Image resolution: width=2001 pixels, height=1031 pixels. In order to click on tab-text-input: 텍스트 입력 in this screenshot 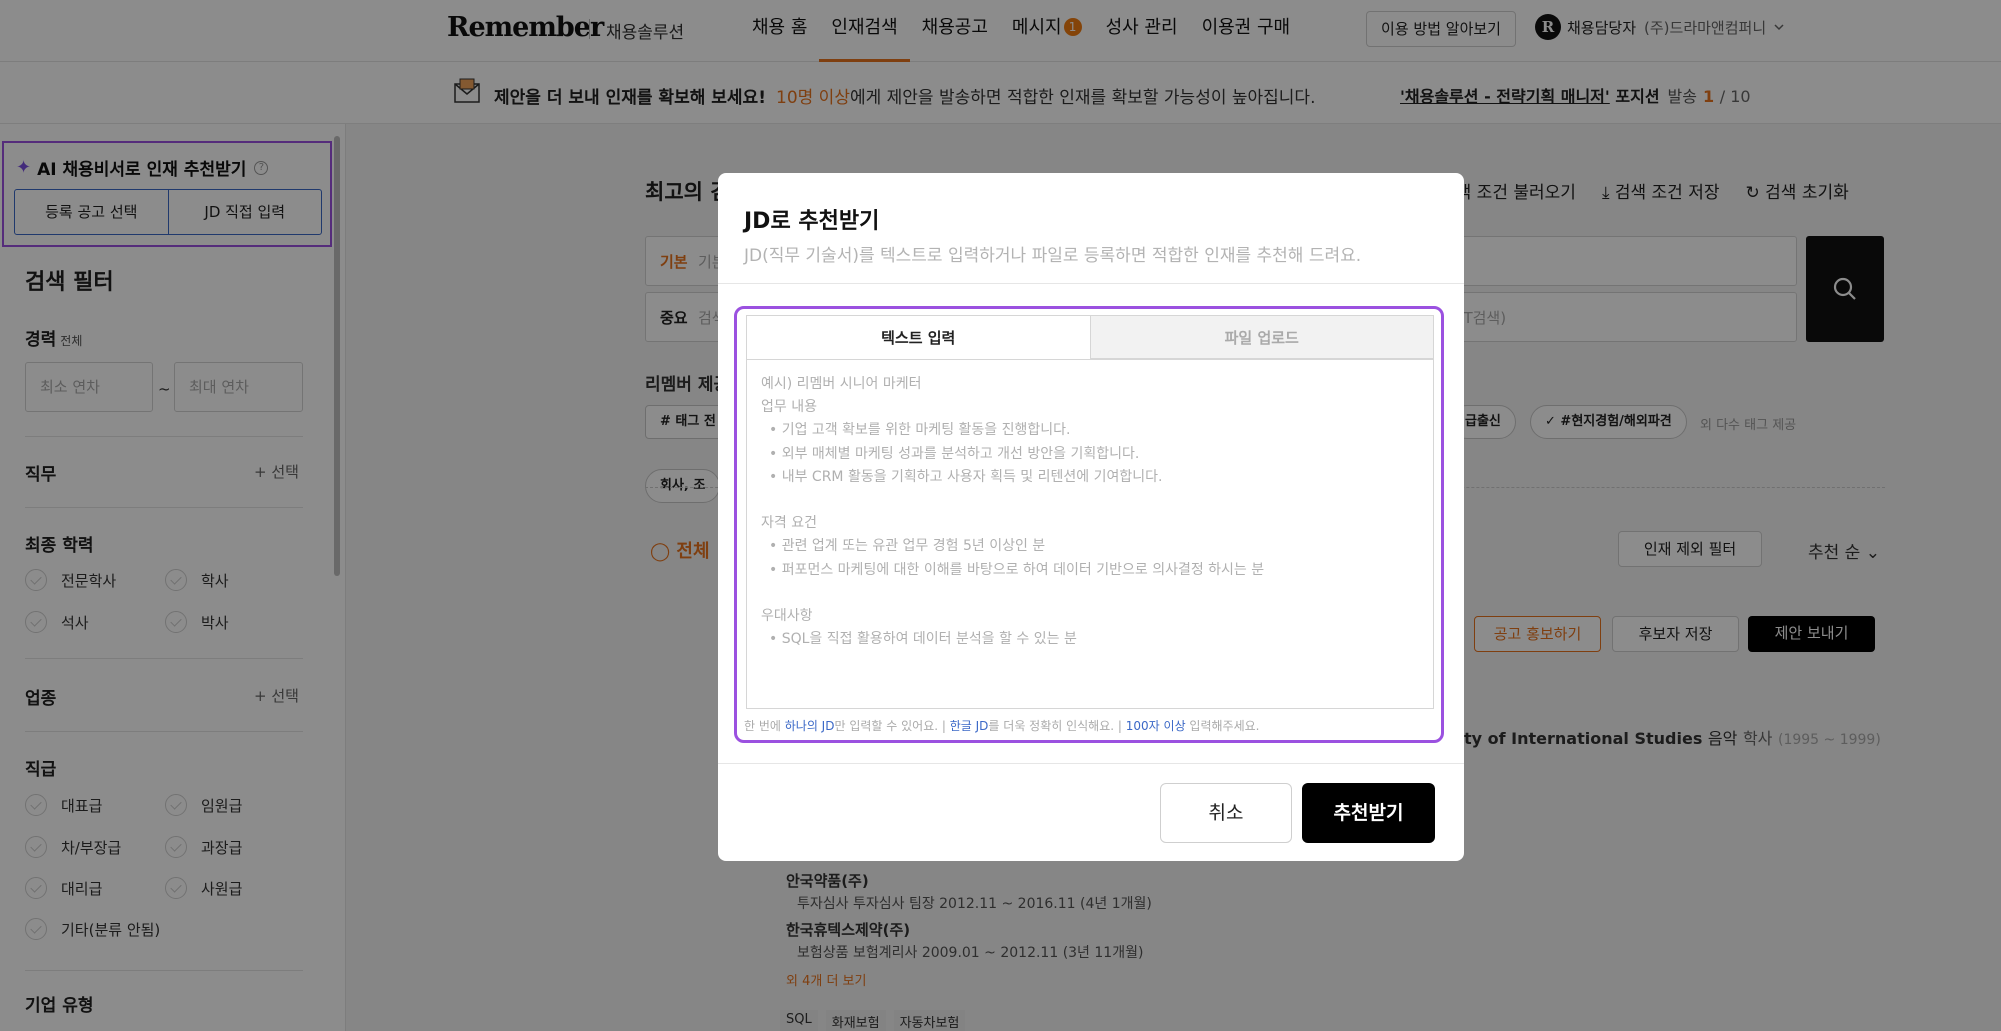, I will do `click(918, 337)`.